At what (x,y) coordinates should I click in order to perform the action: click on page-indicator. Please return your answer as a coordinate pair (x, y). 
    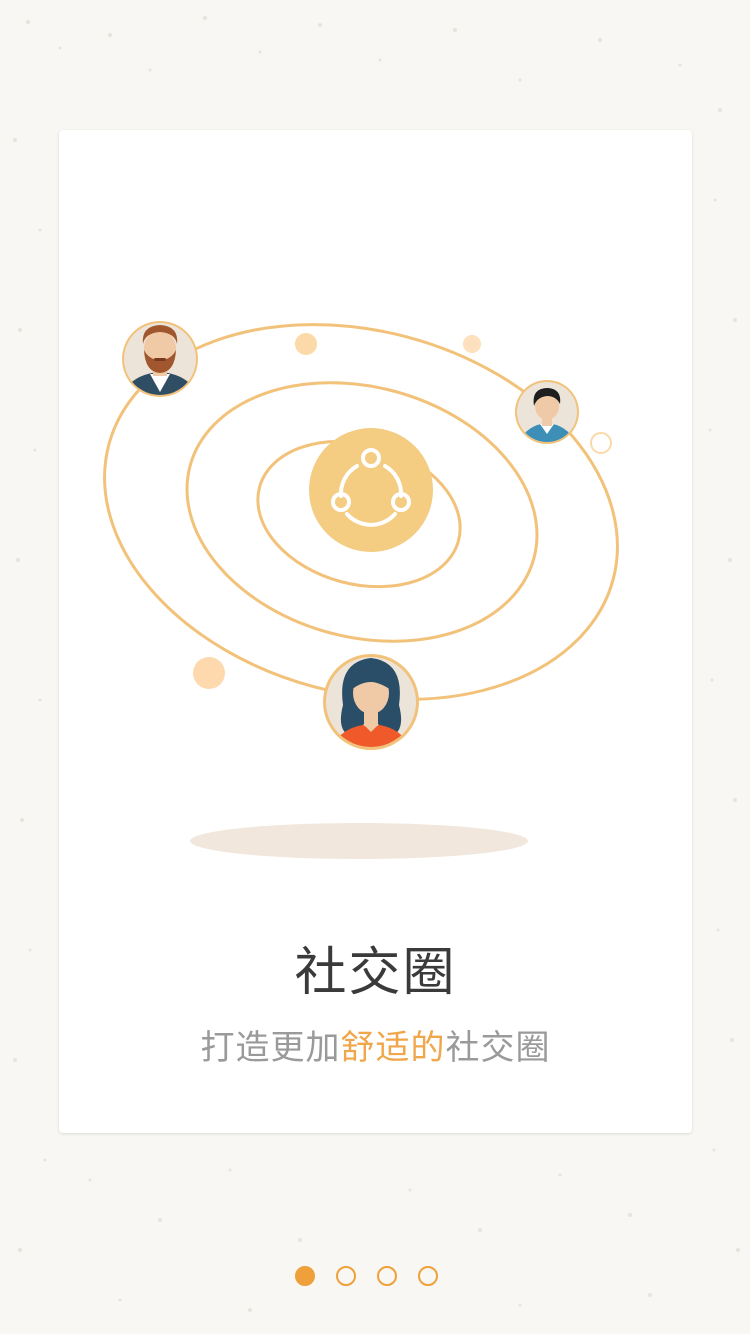
    Looking at the image, I should click on (366, 1278).